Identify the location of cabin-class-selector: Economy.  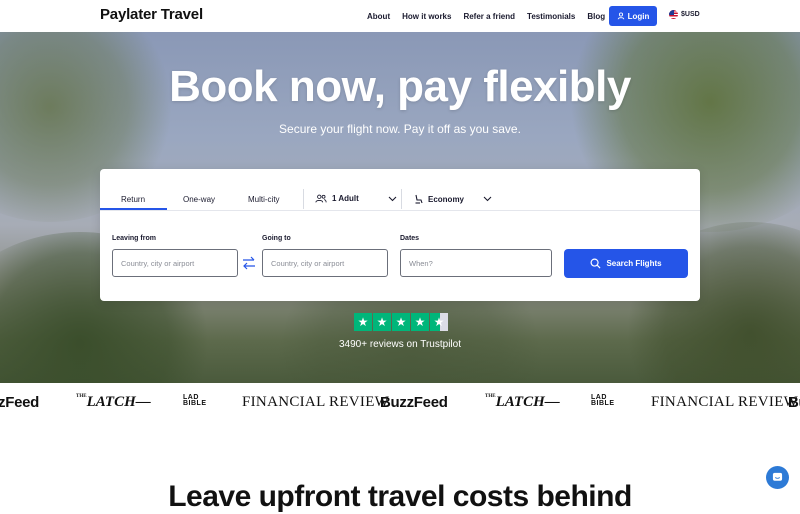
(453, 199).